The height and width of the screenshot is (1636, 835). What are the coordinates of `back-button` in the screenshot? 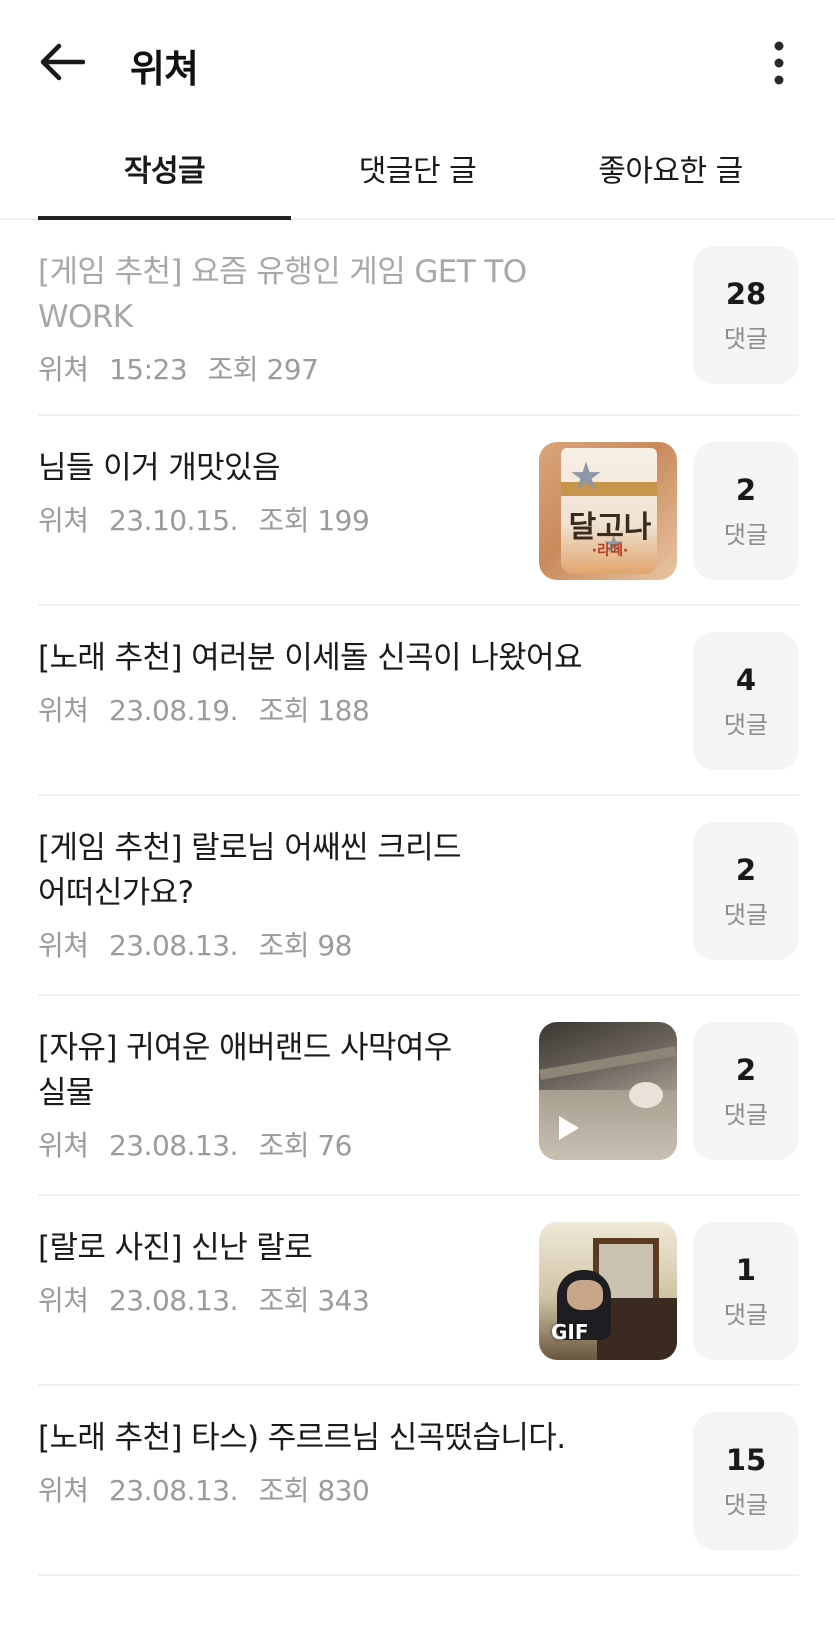 It's located at (62, 62).